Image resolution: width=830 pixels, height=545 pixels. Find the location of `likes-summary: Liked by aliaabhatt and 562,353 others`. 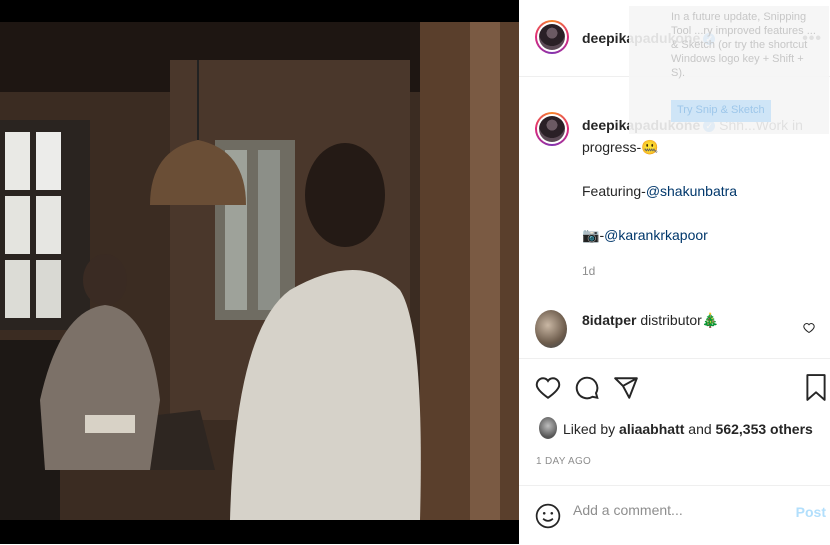

likes-summary: Liked by aliaabhatt and 562,353 others is located at coordinates (688, 429).